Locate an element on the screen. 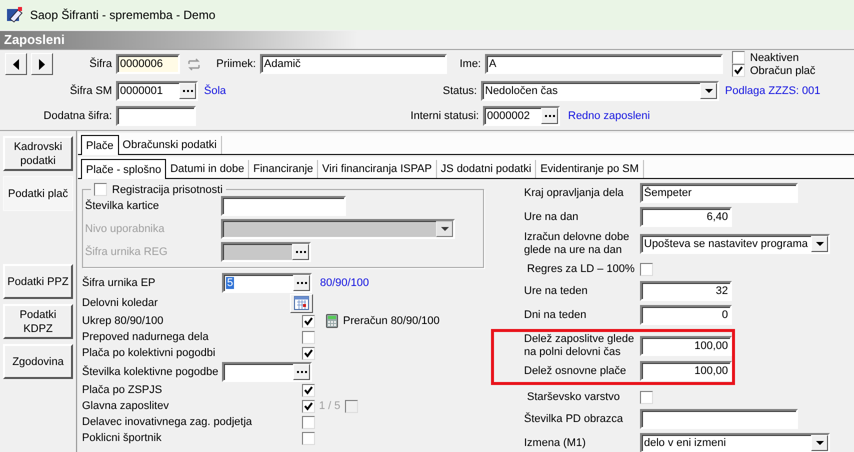 The image size is (854, 452). lookup-field: 0000002 is located at coordinates (521, 116).